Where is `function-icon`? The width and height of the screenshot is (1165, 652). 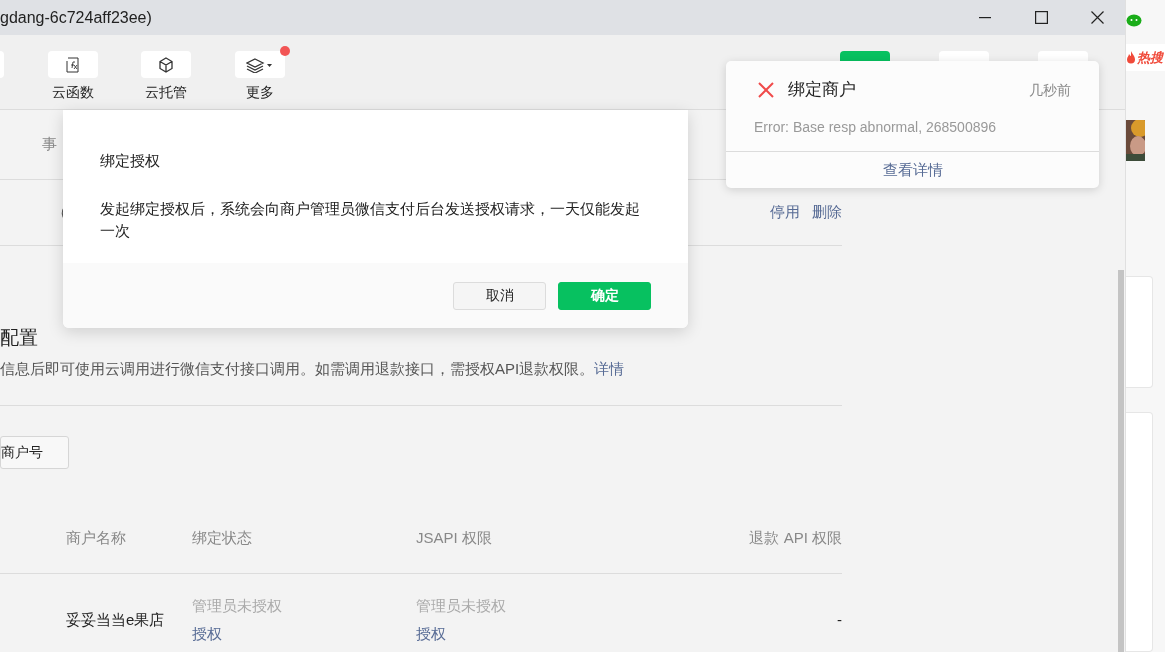 function-icon is located at coordinates (73, 64).